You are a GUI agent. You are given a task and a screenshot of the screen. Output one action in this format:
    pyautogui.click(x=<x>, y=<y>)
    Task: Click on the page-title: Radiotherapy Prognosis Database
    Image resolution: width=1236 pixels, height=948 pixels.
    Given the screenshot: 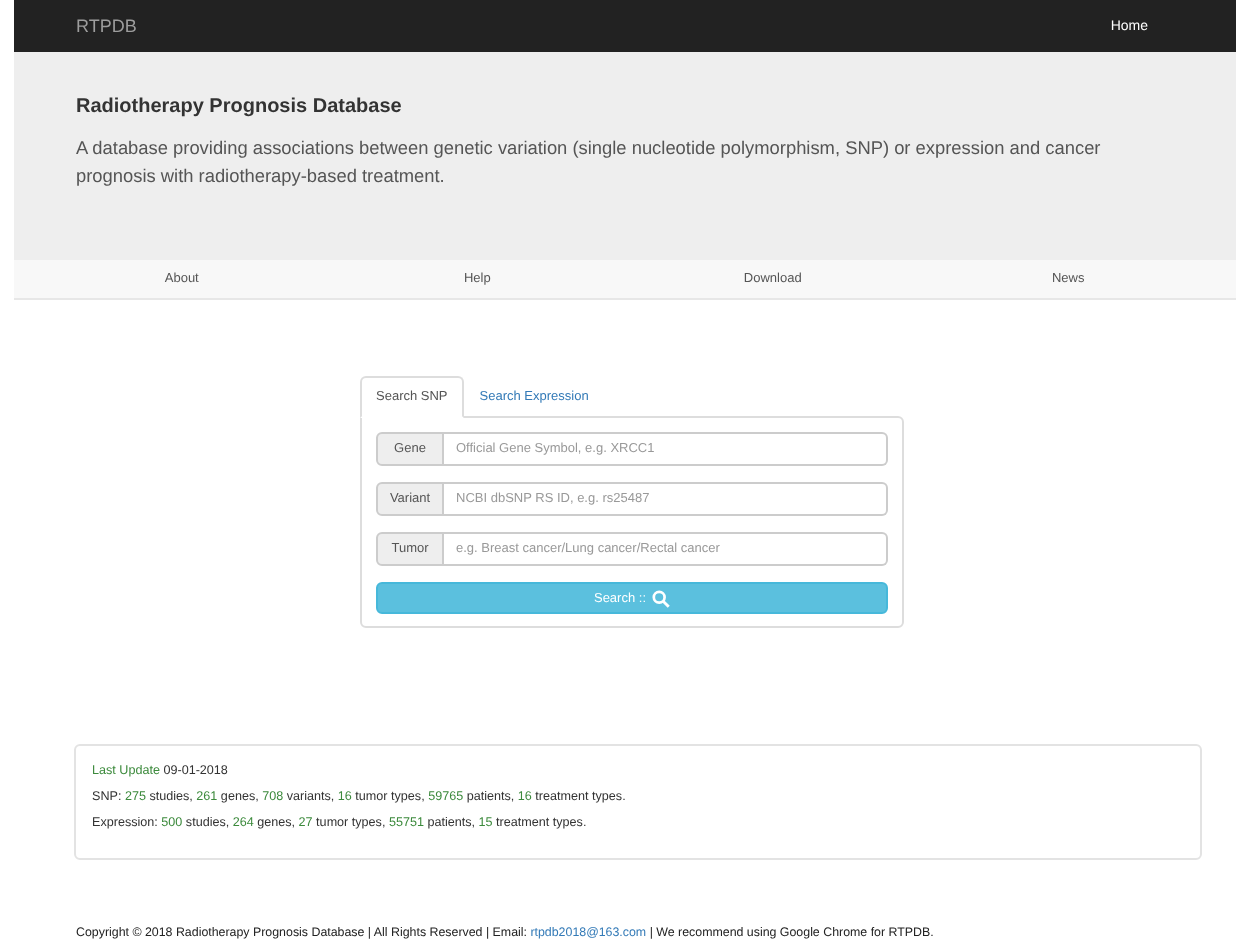 What is the action you would take?
    pyautogui.click(x=240, y=107)
    